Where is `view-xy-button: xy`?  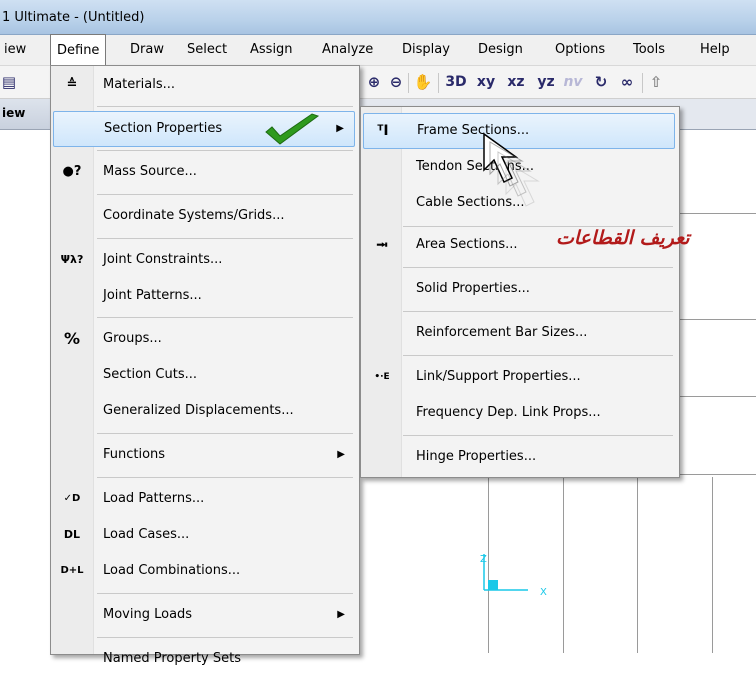
view-xy-button: xy is located at coordinates (486, 82).